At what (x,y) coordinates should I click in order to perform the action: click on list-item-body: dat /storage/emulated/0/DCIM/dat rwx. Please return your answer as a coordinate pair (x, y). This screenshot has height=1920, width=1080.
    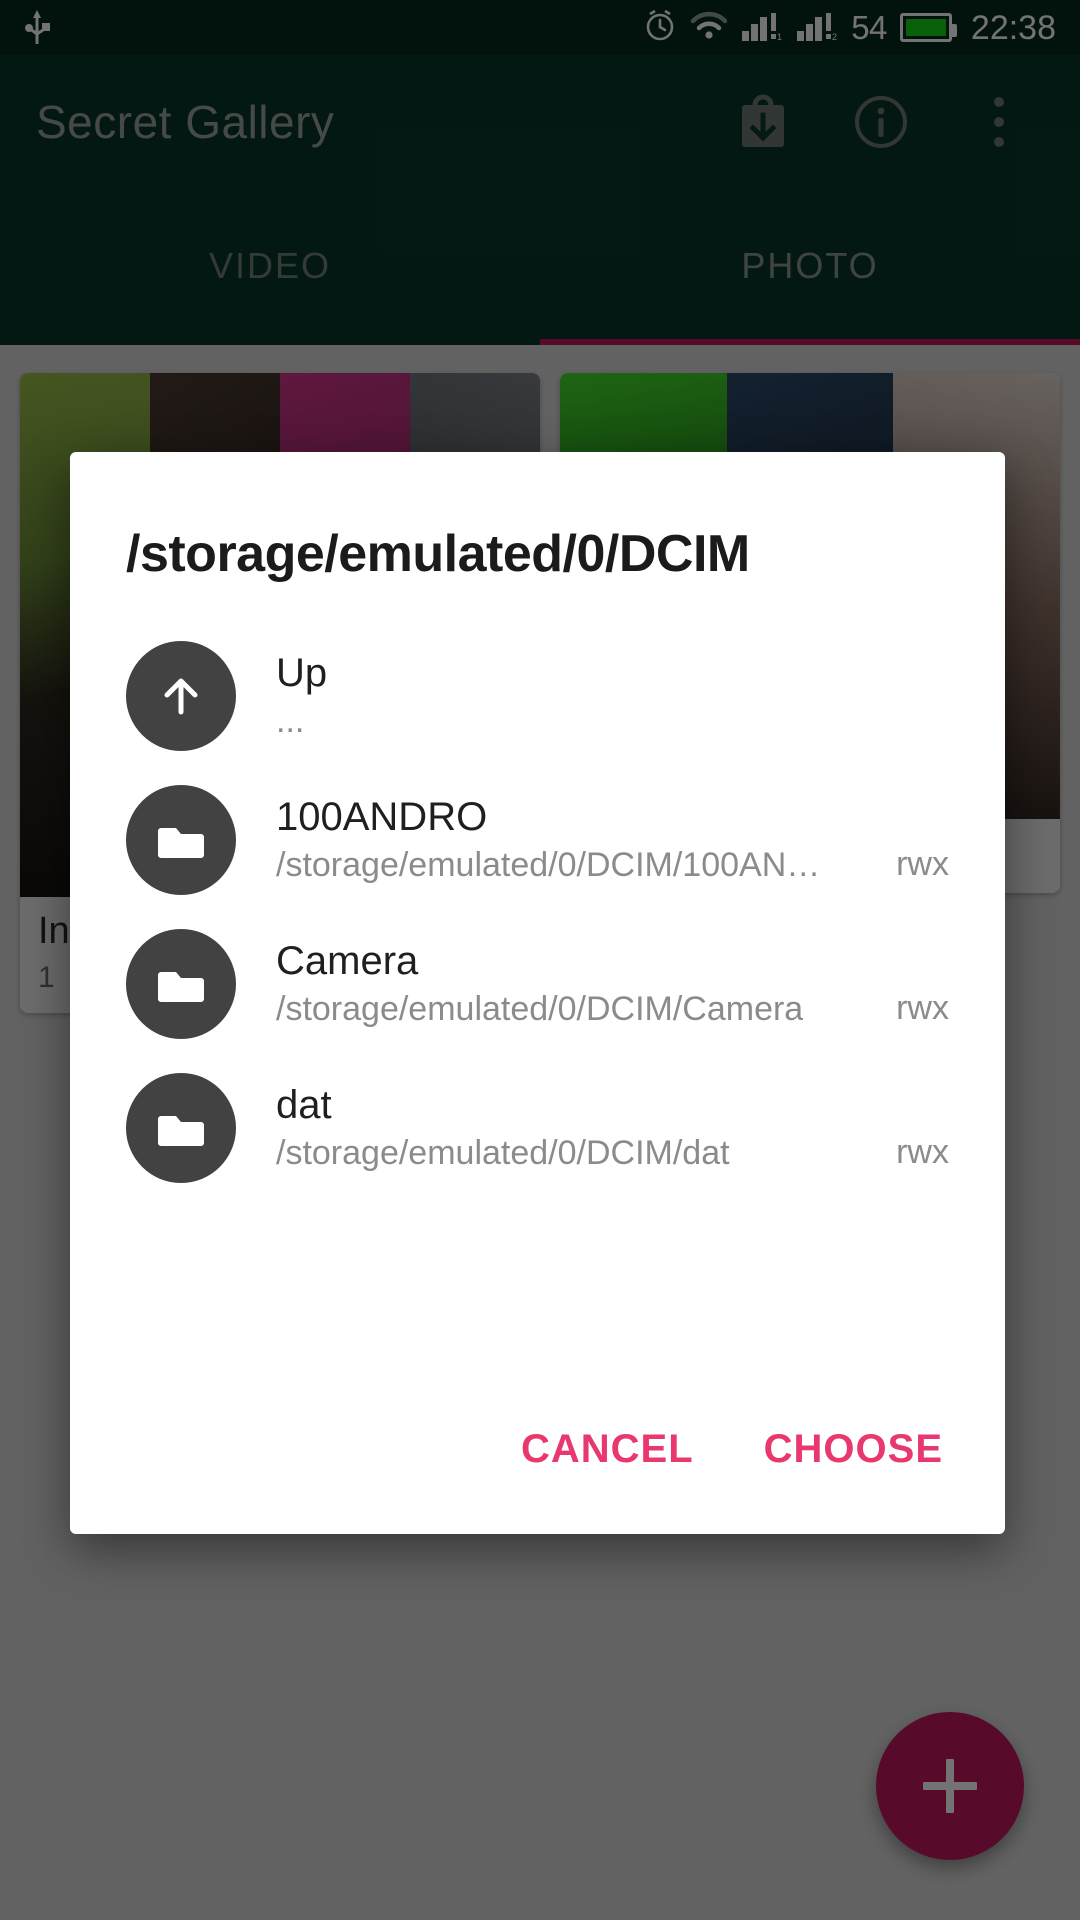
    Looking at the image, I should click on (612, 1127).